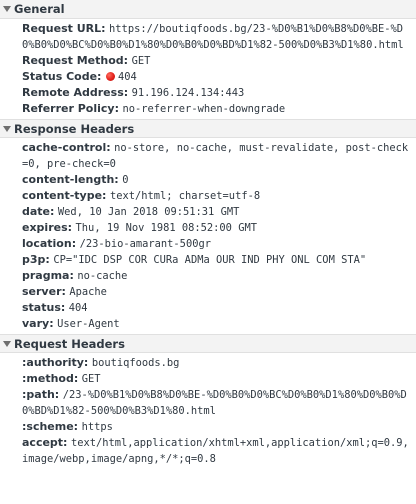 The height and width of the screenshot is (504, 416). Describe the element at coordinates (62, 76) in the screenshot. I see `header-key: Status Code:` at that location.